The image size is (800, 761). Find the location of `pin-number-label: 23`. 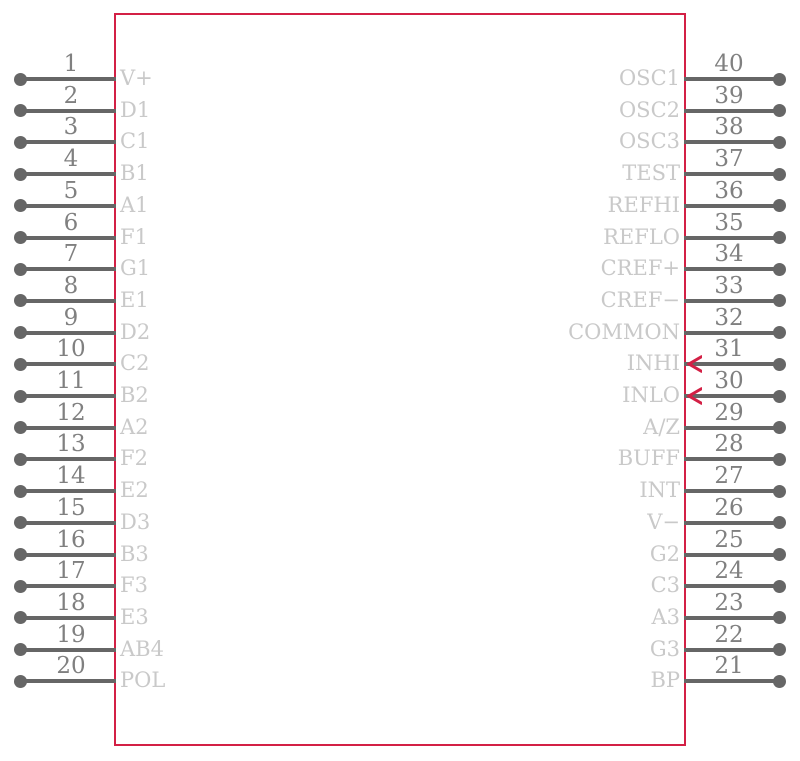

pin-number-label: 23 is located at coordinates (729, 602).